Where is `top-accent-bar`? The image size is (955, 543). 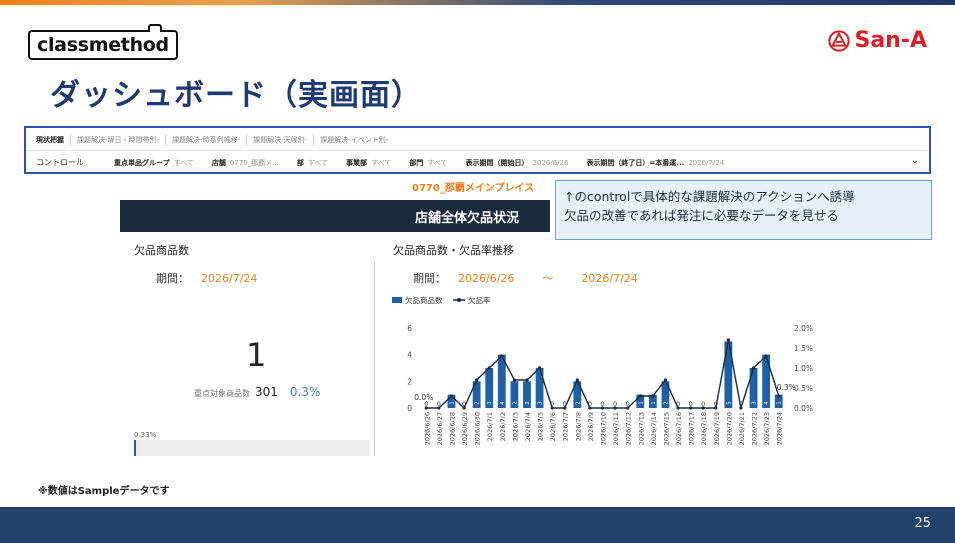 top-accent-bar is located at coordinates (477, 2).